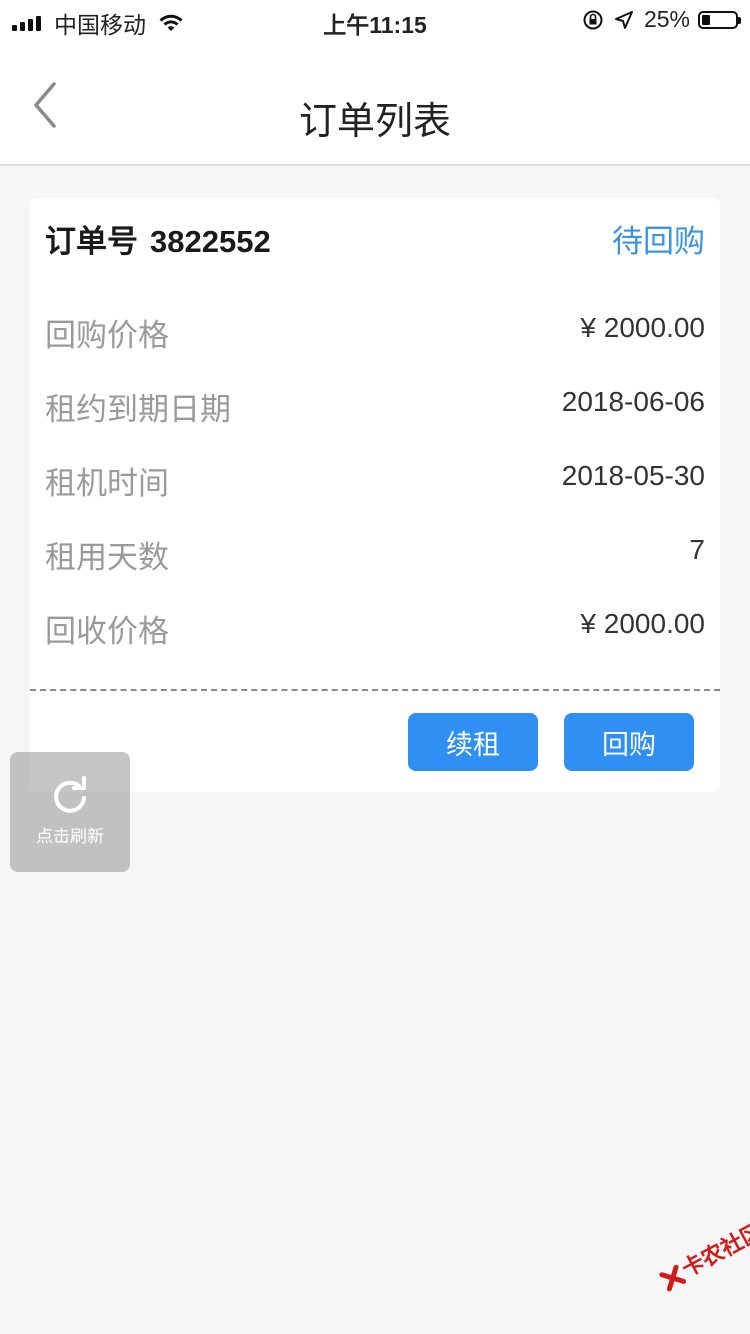 The width and height of the screenshot is (750, 1334). I want to click on detail-value: 2018-05-30, so click(633, 475).